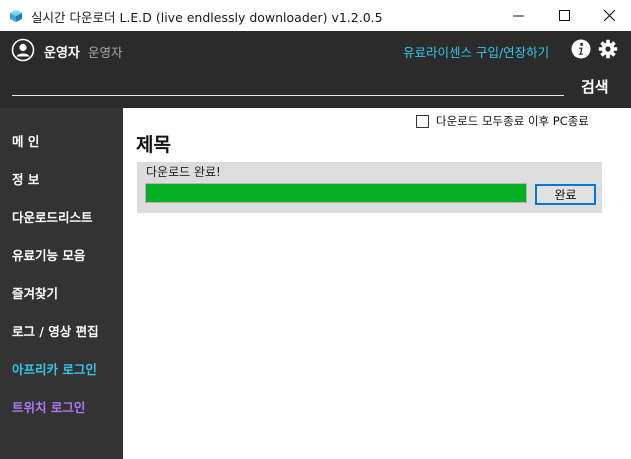 Image resolution: width=631 pixels, height=459 pixels. Describe the element at coordinates (35, 292) in the screenshot. I see `sidebar-item-favorites: 즐겨찾기` at that location.